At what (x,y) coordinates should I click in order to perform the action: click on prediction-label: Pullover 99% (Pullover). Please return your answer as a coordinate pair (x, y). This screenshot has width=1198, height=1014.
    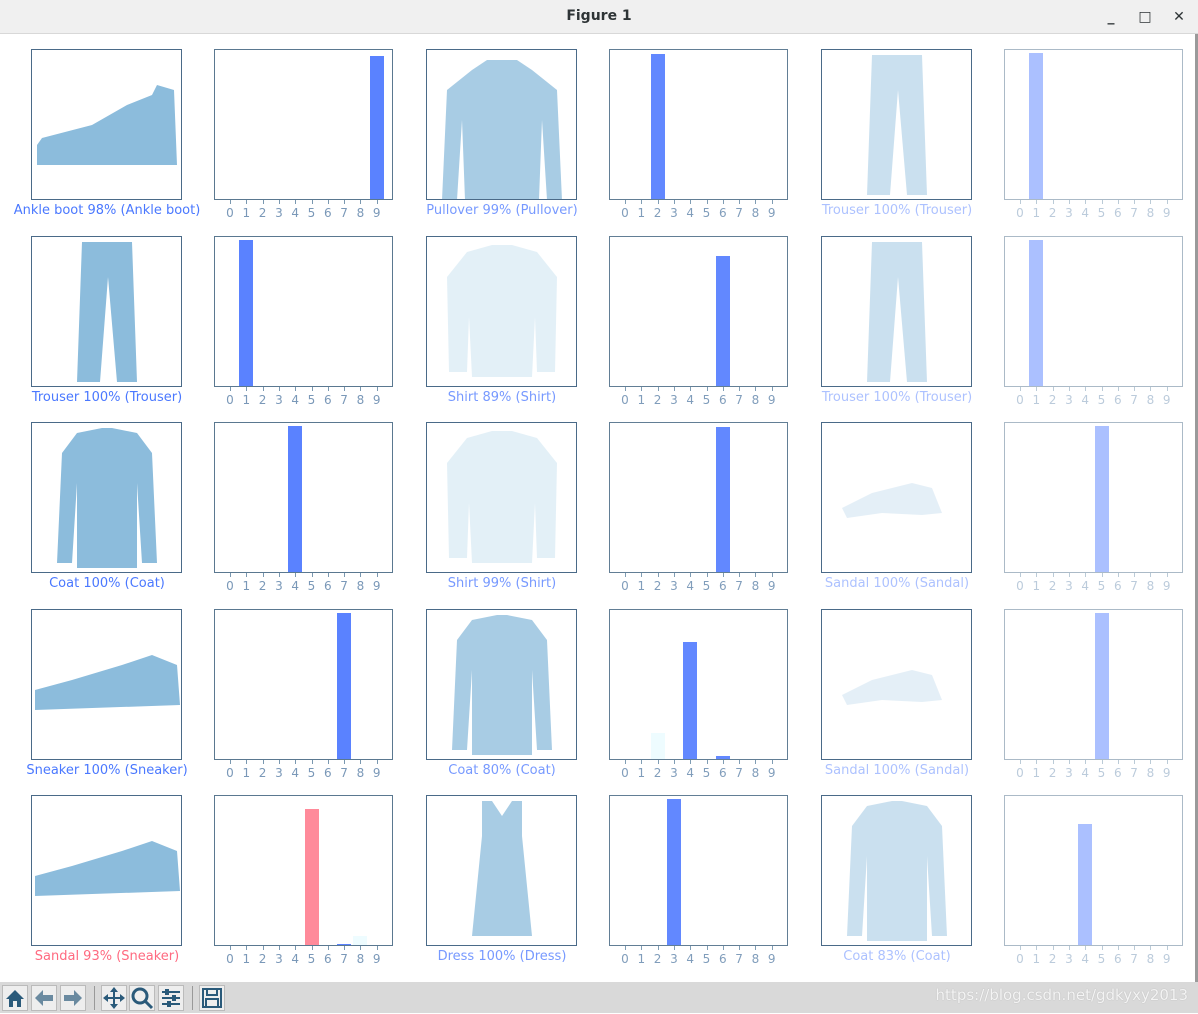
    Looking at the image, I should click on (502, 210).